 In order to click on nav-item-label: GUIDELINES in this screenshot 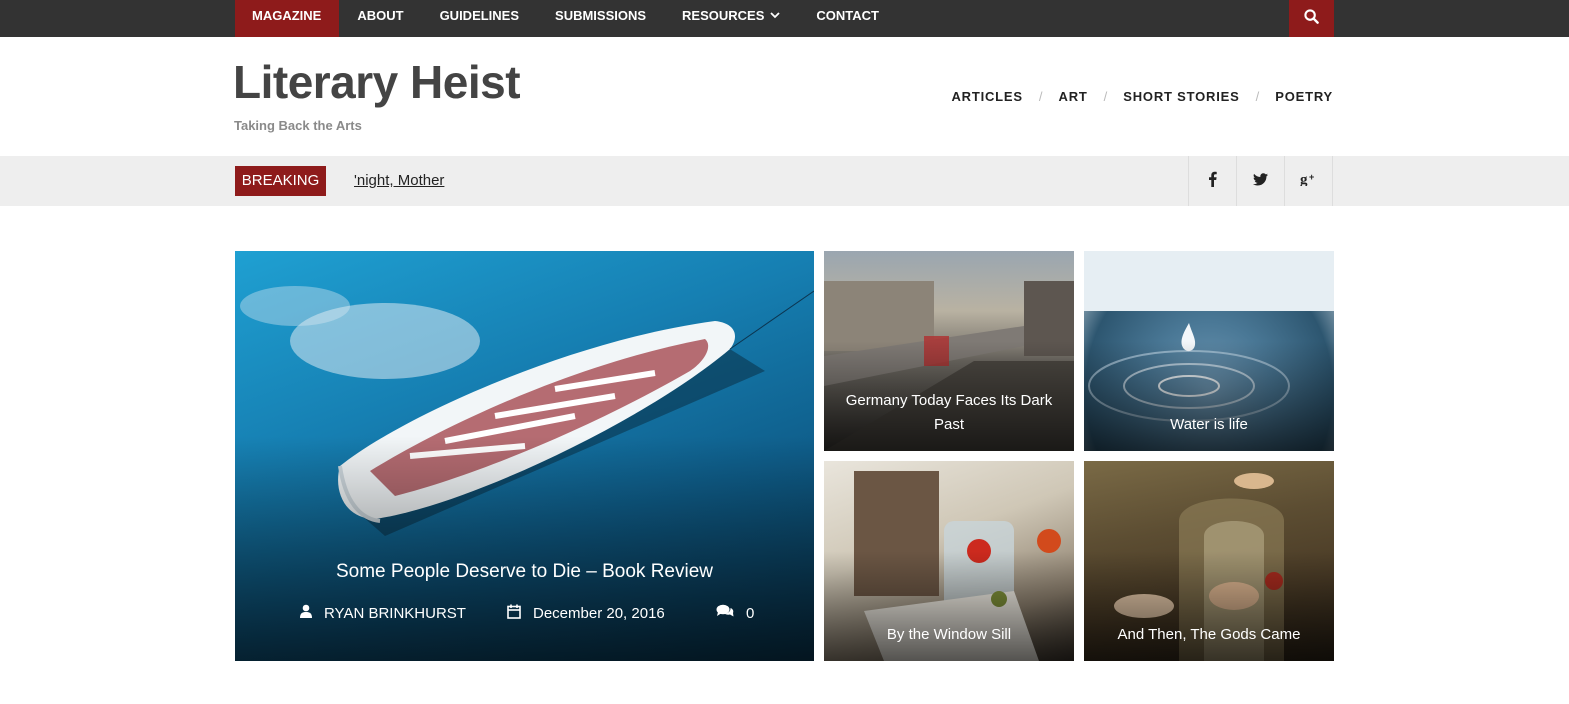, I will do `click(479, 15)`.